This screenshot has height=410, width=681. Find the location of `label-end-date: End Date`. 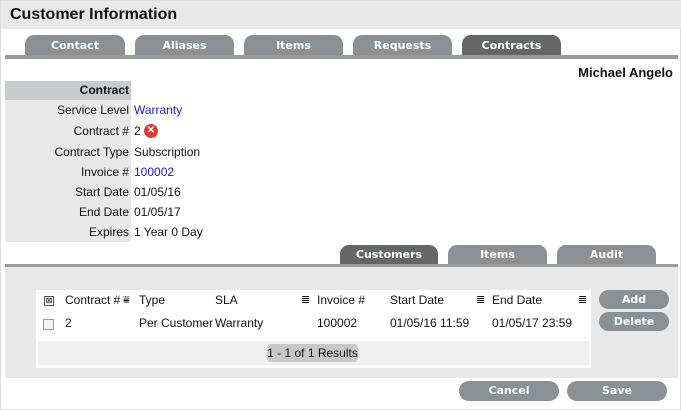

label-end-date: End Date is located at coordinates (103, 212).